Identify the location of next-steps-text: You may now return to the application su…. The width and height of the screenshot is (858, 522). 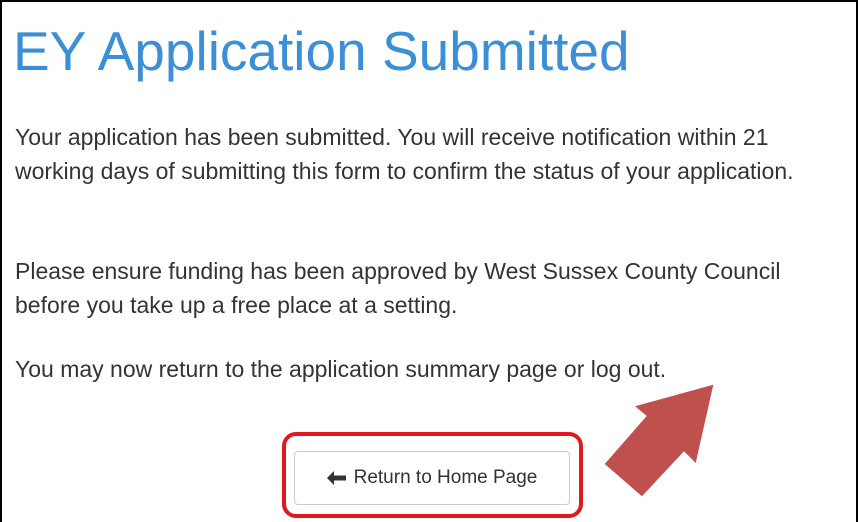
(341, 369).